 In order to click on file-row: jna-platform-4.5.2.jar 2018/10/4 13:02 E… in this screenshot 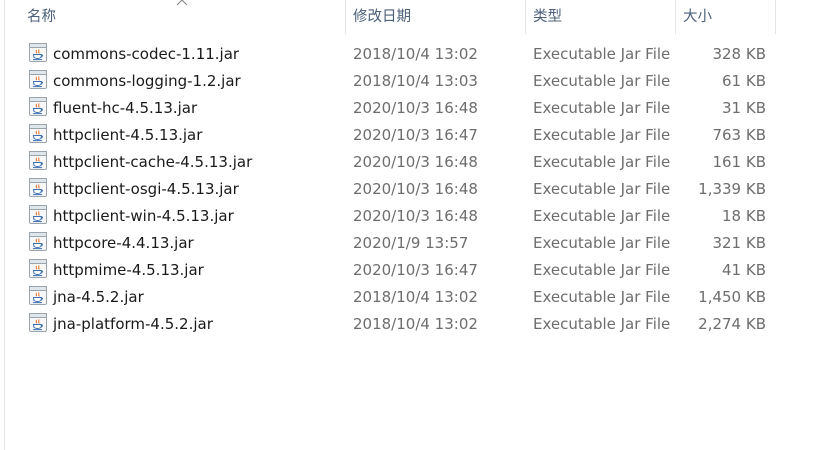, I will do `click(409, 324)`.